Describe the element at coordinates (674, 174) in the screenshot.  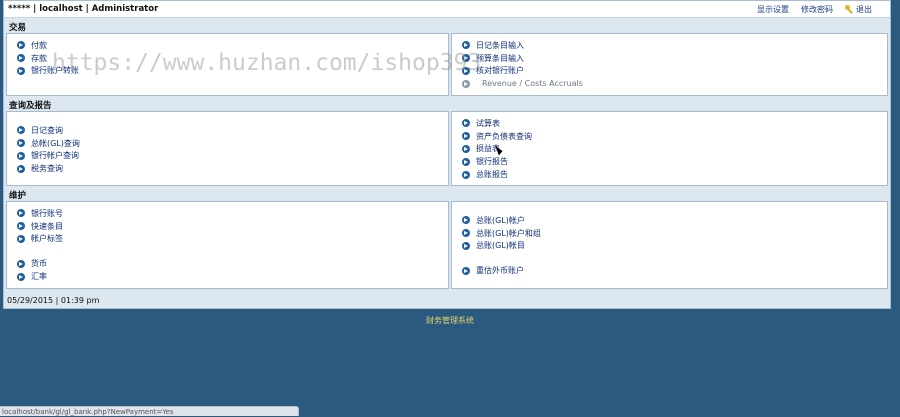
I see `menu-item-gl-reports: 总账报告` at that location.